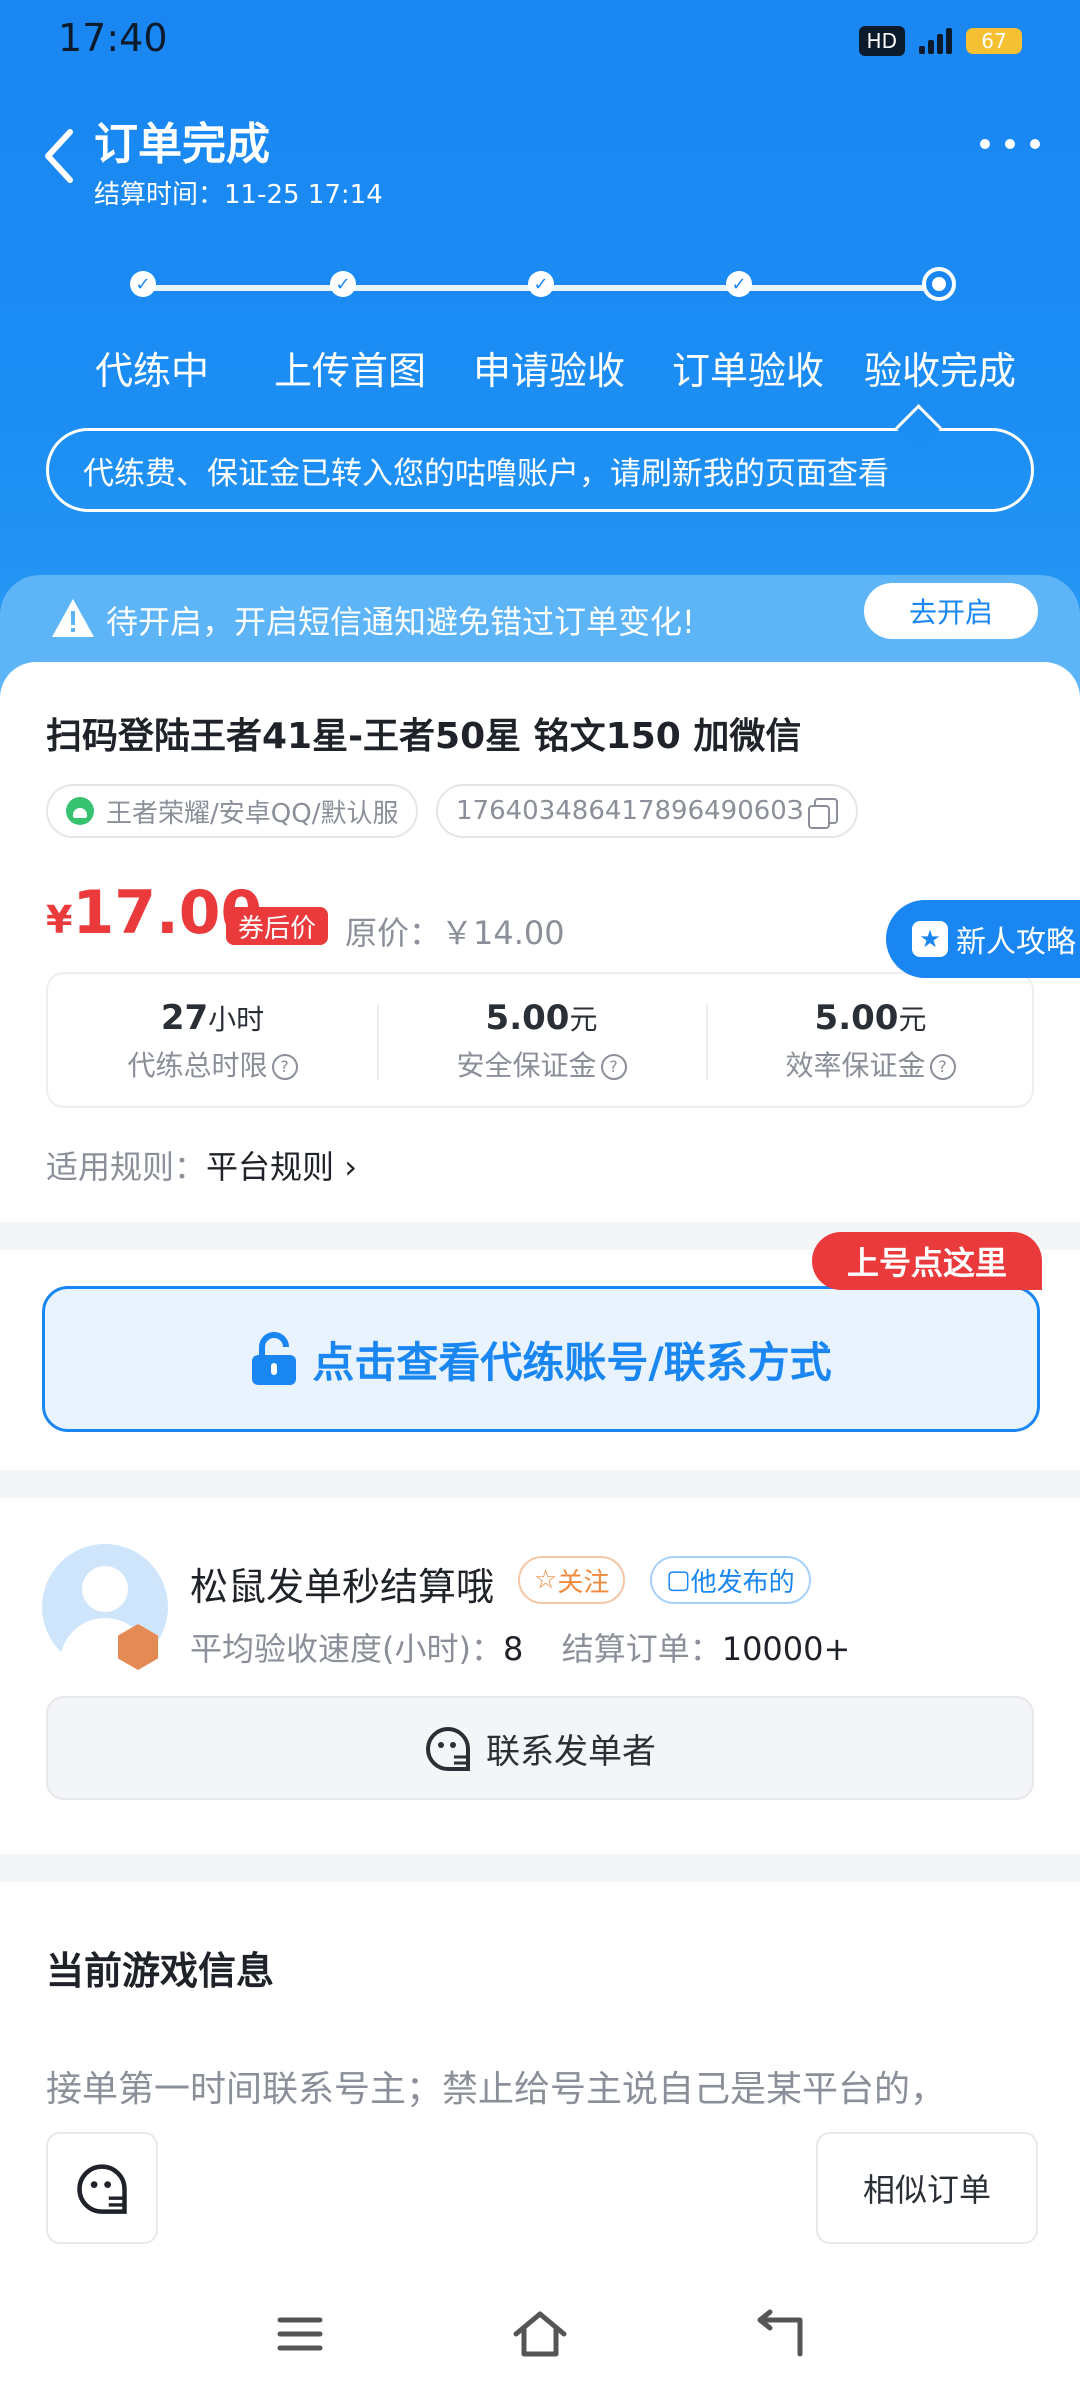 The image size is (1080, 2400). I want to click on step-label: 上传首图, so click(350, 371).